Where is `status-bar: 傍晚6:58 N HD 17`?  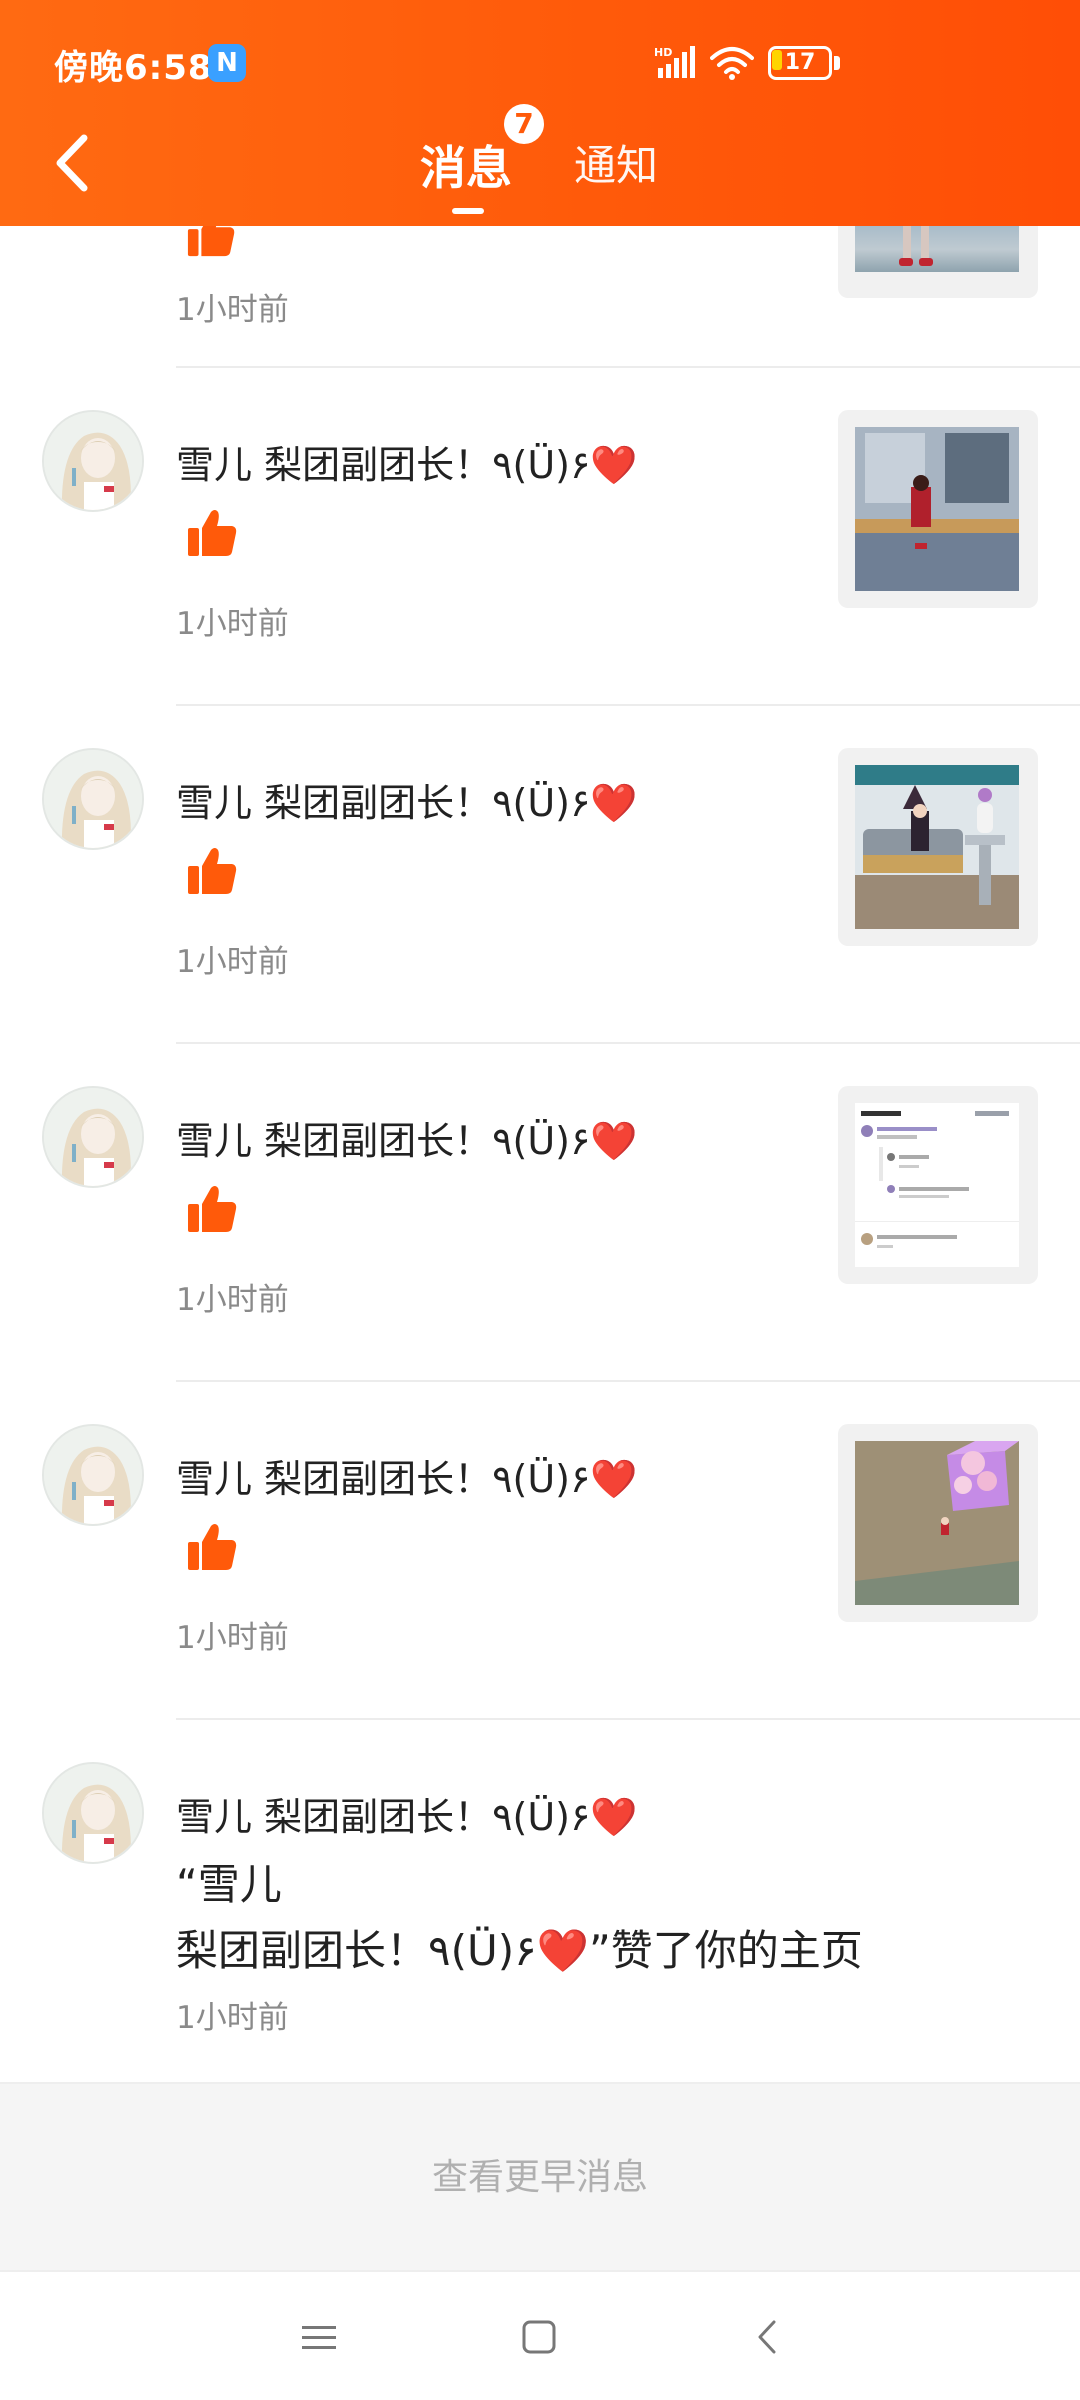 status-bar: 傍晚6:58 N HD 17 is located at coordinates (540, 64).